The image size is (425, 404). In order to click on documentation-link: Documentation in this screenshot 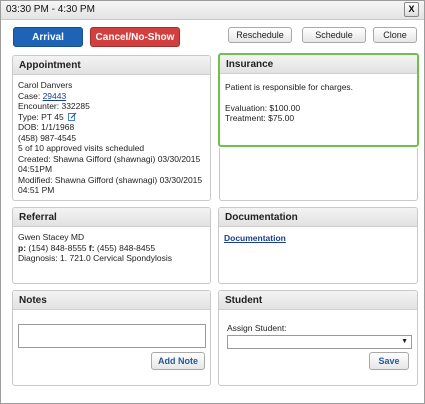, I will do `click(255, 238)`.